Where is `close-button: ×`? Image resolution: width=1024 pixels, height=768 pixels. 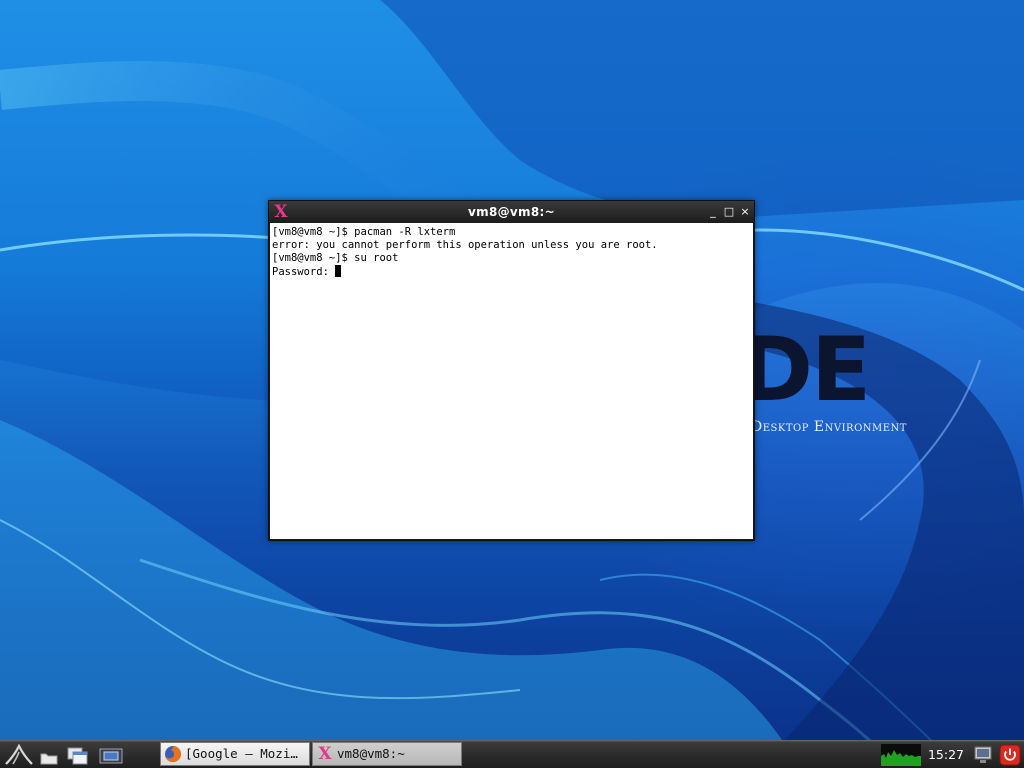 close-button: × is located at coordinates (745, 212).